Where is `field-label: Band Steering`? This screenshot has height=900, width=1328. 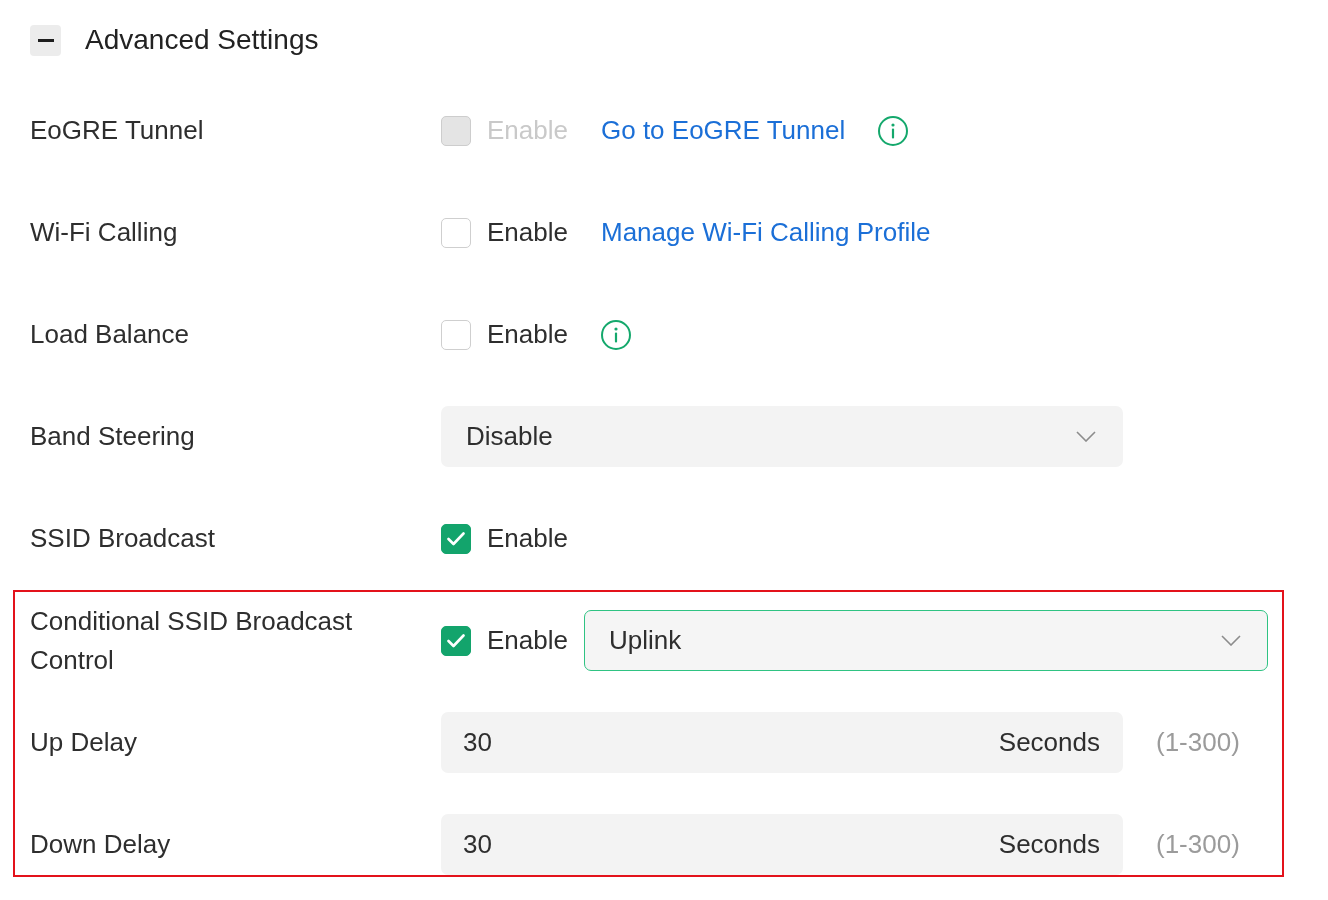 field-label: Band Steering is located at coordinates (113, 436).